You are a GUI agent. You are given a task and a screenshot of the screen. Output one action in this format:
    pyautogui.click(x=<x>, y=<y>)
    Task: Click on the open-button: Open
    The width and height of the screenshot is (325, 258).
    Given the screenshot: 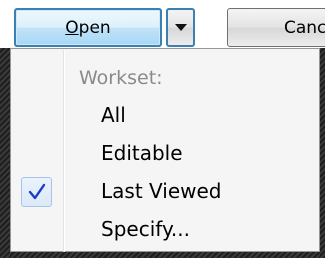 What is the action you would take?
    pyautogui.click(x=88, y=27)
    